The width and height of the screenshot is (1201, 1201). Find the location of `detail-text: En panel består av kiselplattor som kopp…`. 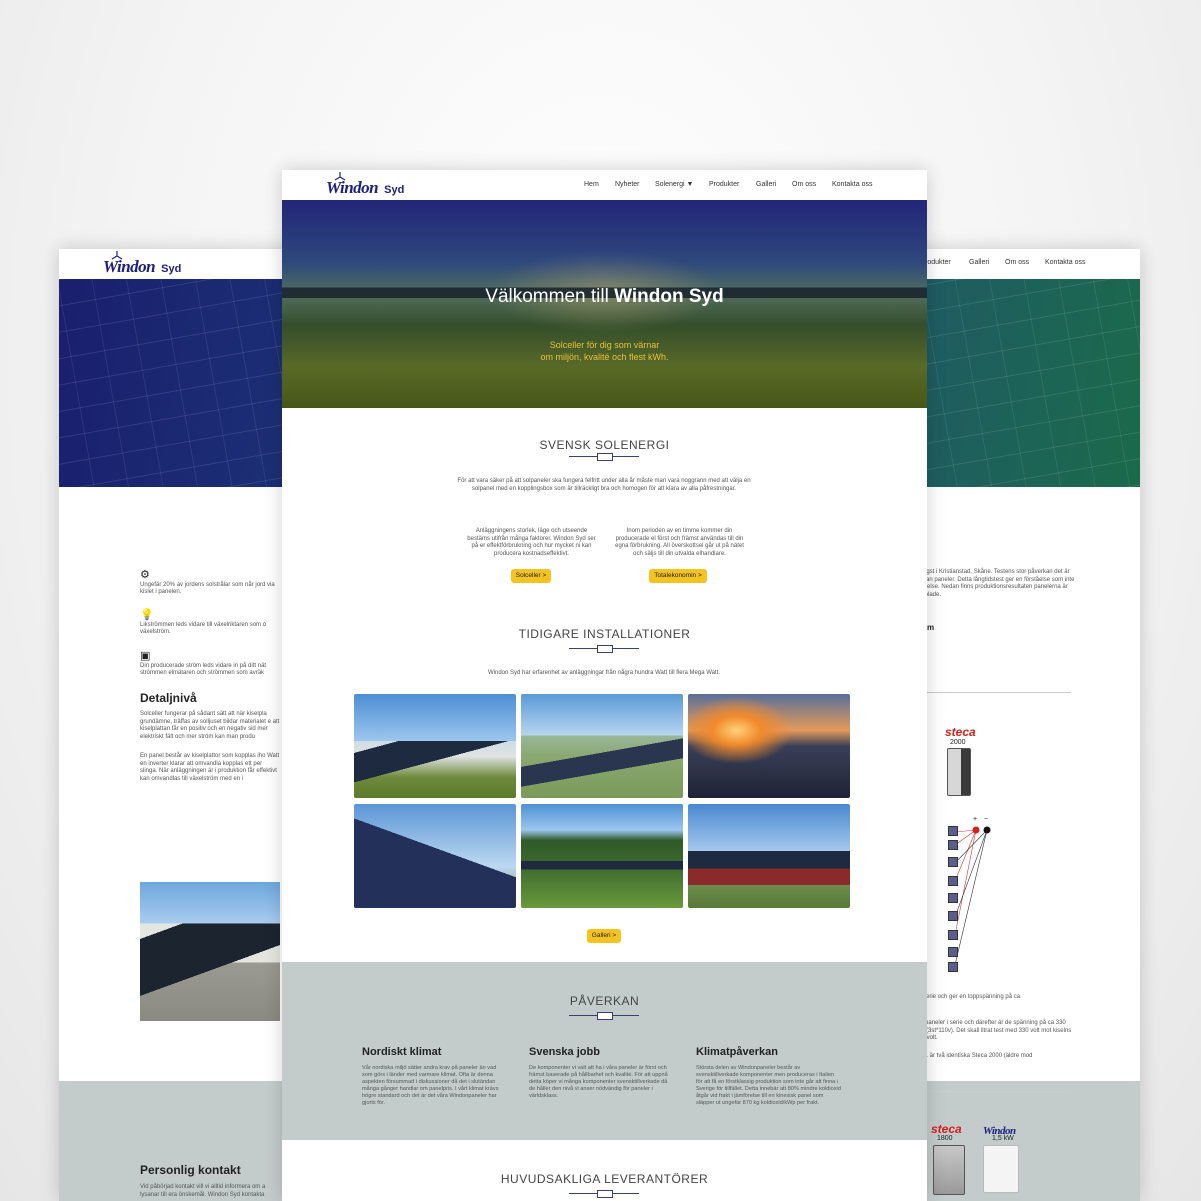

detail-text: En panel består av kiselplattor som kopp… is located at coordinates (210, 767).